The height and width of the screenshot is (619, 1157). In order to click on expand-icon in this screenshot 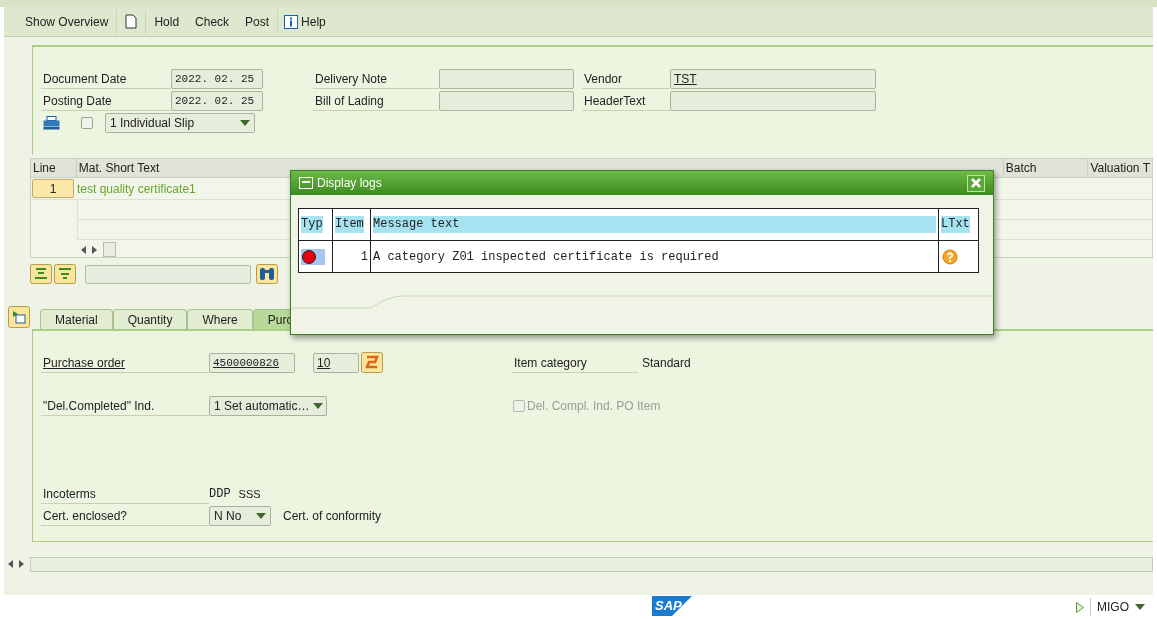, I will do `click(41, 274)`.